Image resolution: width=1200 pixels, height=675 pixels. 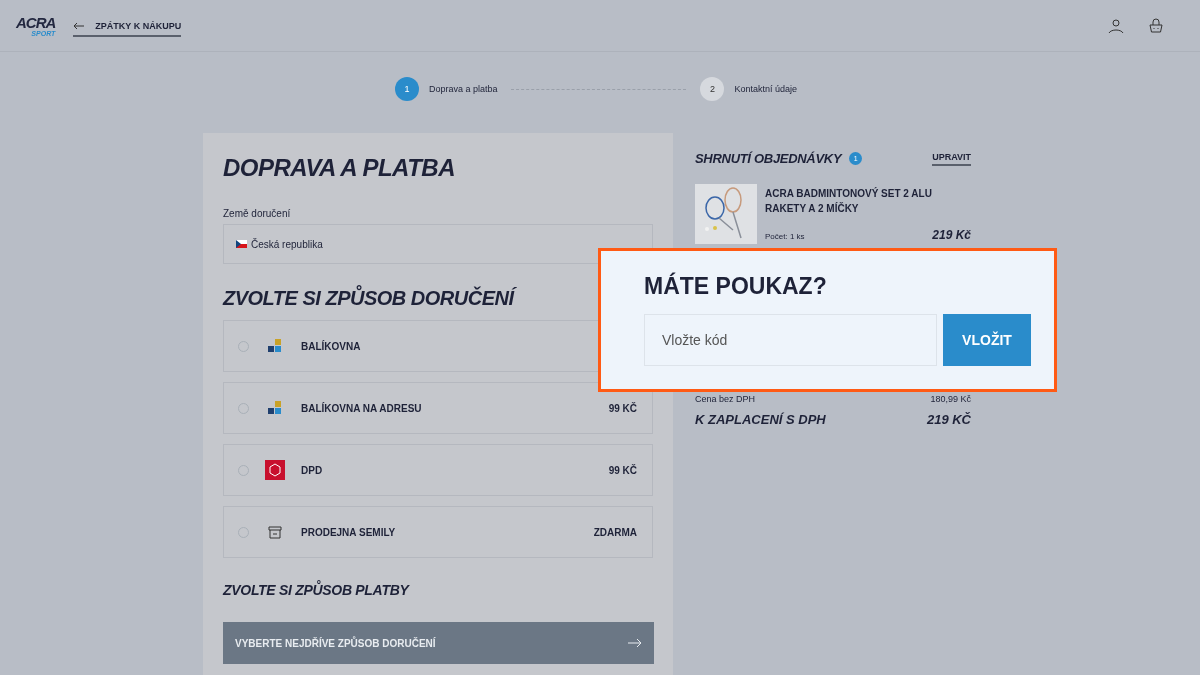 What do you see at coordinates (317, 590) in the screenshot?
I see `section-heading: ZVOLTE SI ZPŮSOB PLATBY` at bounding box center [317, 590].